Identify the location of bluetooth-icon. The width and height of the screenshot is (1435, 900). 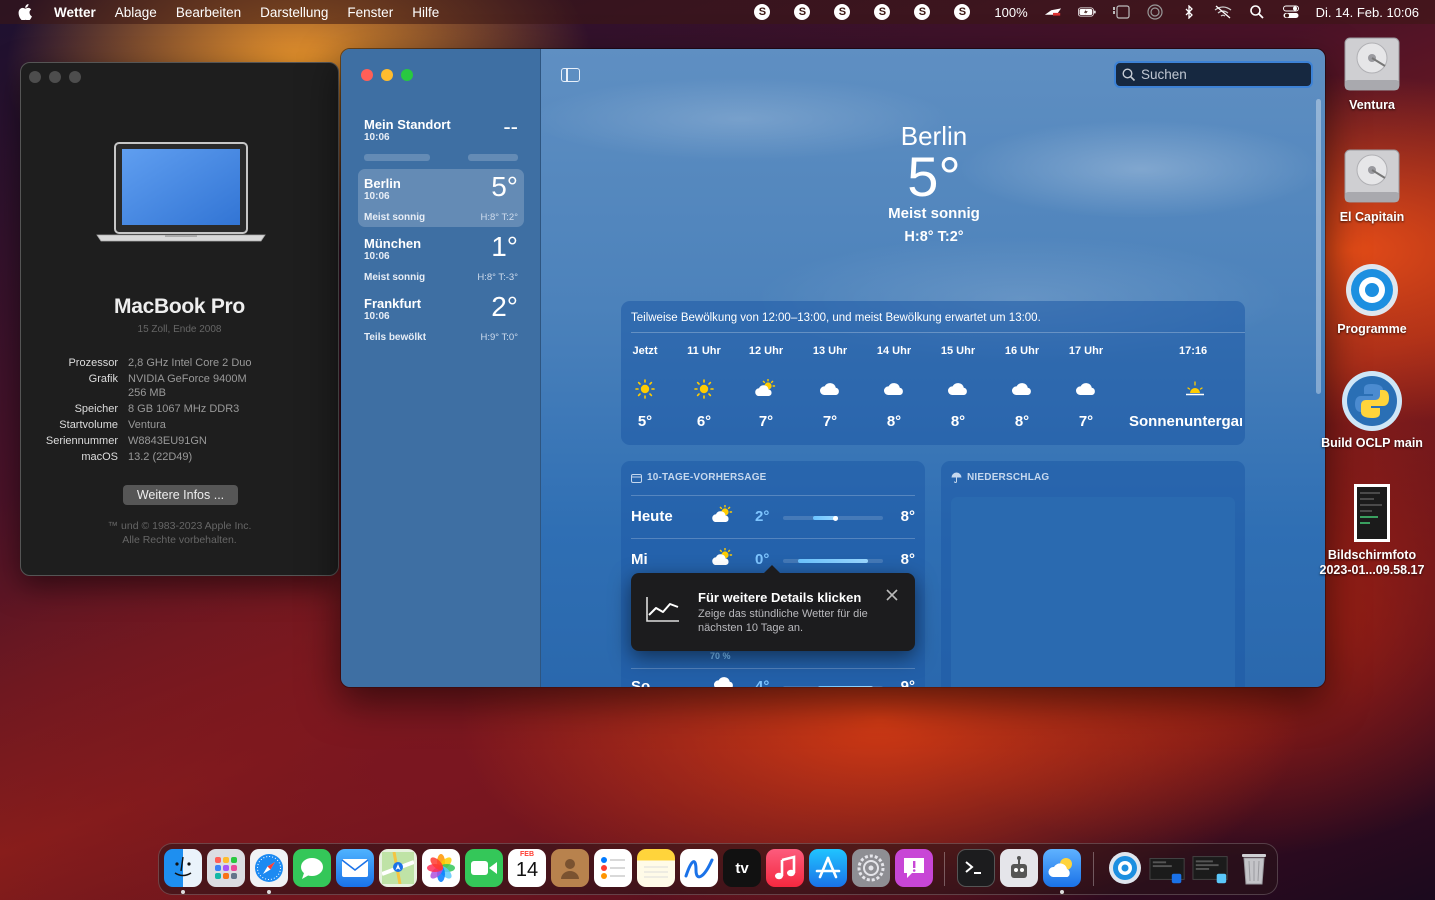
(1189, 12).